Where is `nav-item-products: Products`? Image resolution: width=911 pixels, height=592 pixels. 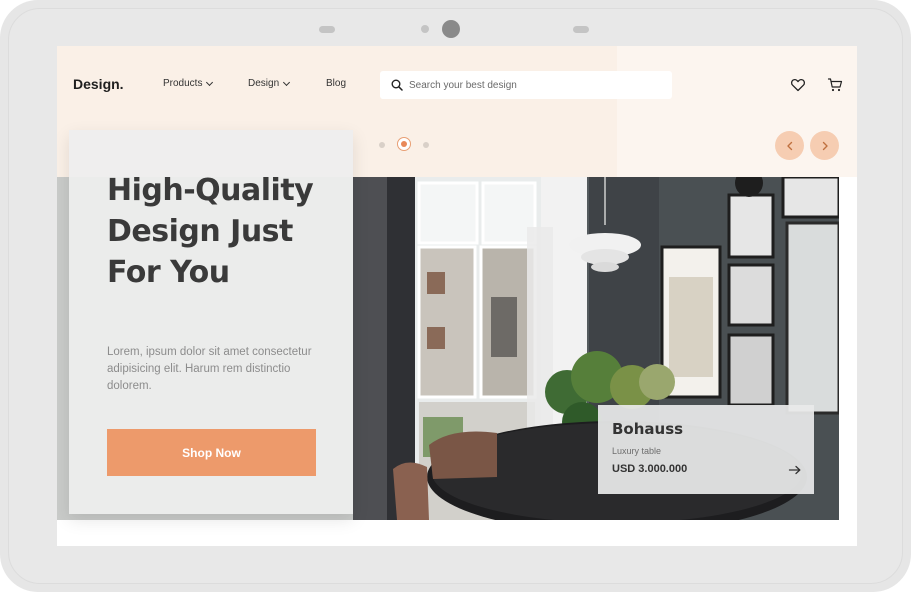 nav-item-products: Products is located at coordinates (188, 83).